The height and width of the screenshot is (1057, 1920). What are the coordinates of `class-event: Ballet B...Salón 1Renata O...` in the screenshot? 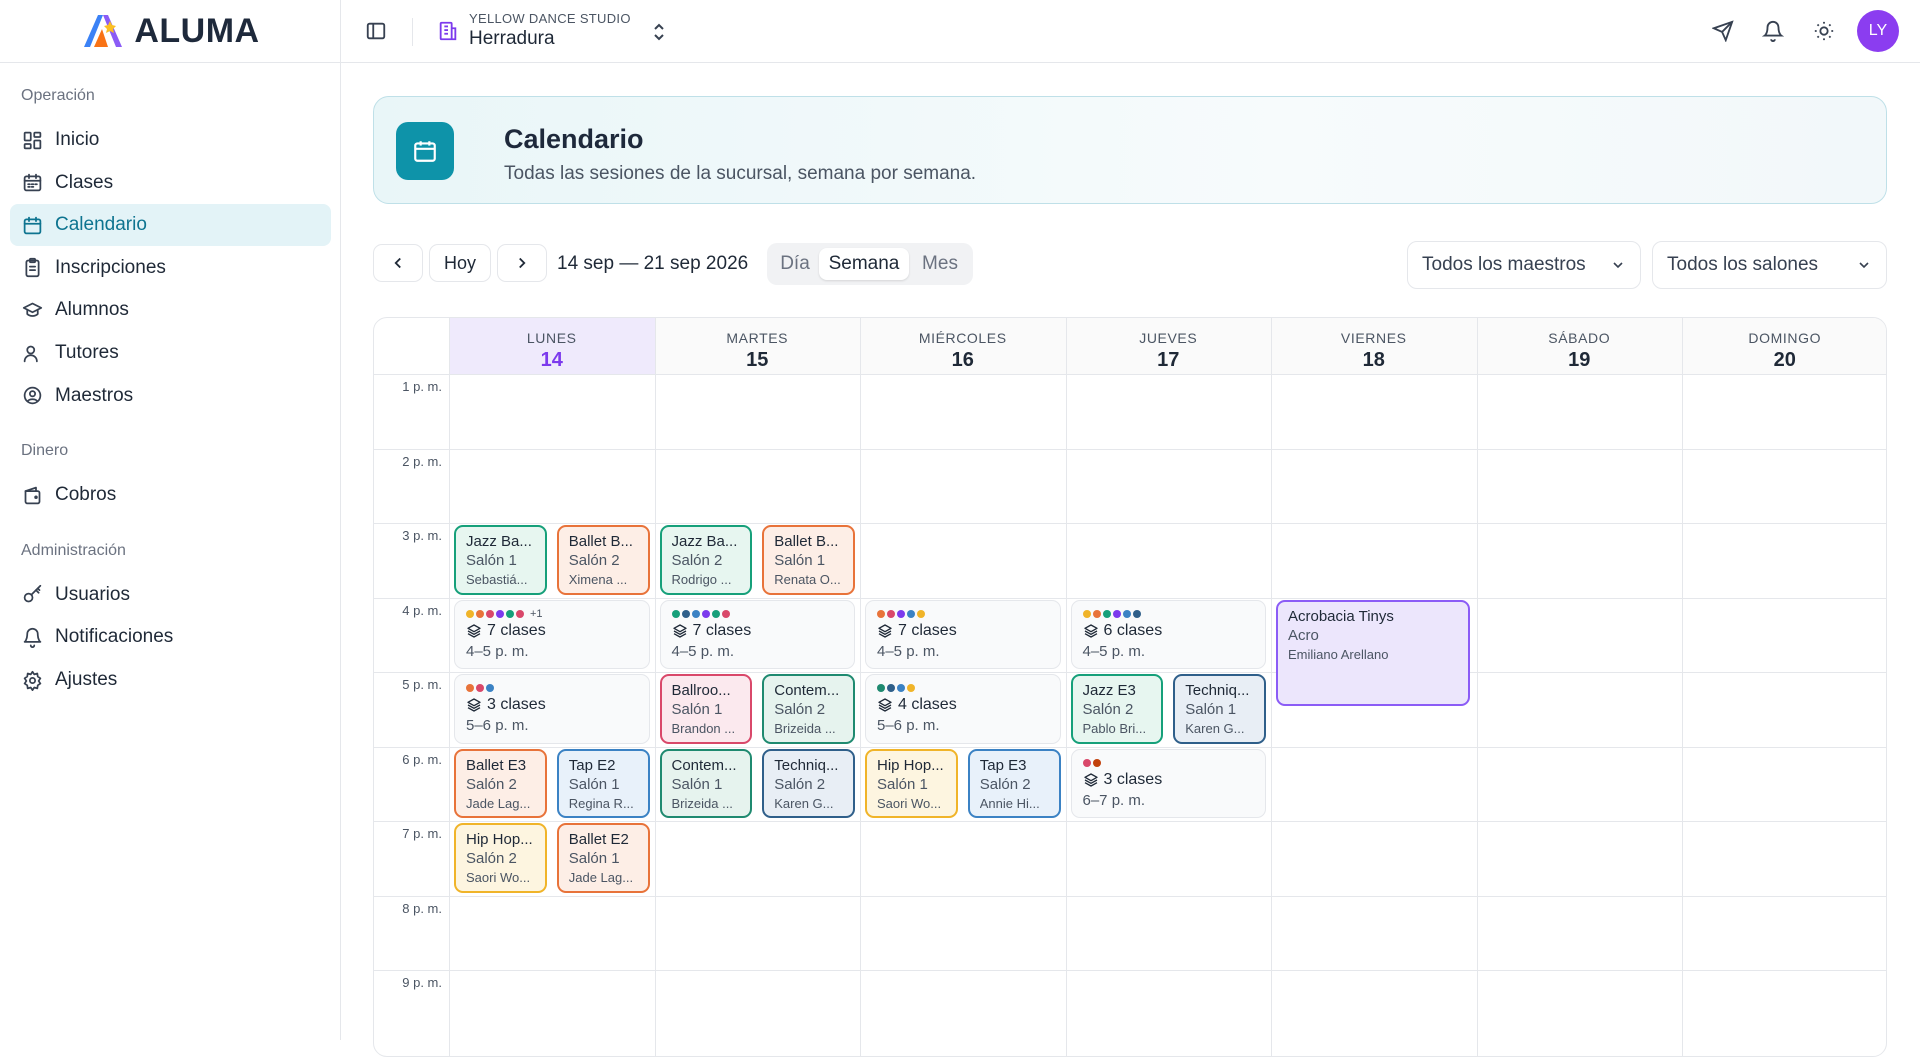 It's located at (808, 560).